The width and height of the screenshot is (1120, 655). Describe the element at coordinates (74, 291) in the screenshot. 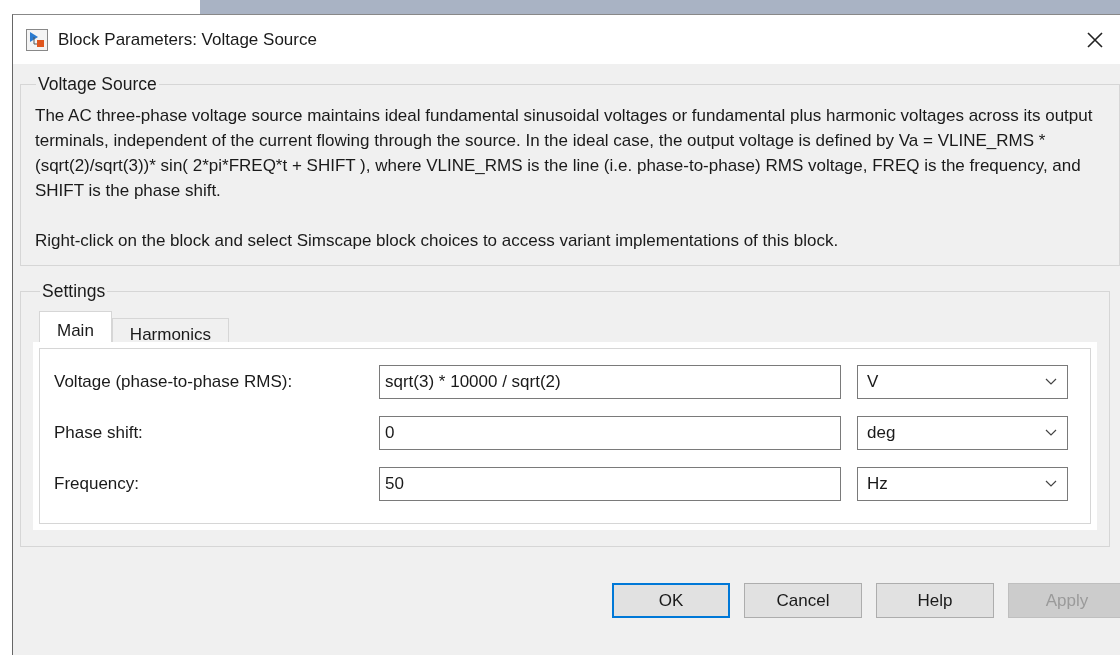

I see `group-title: Settings` at that location.